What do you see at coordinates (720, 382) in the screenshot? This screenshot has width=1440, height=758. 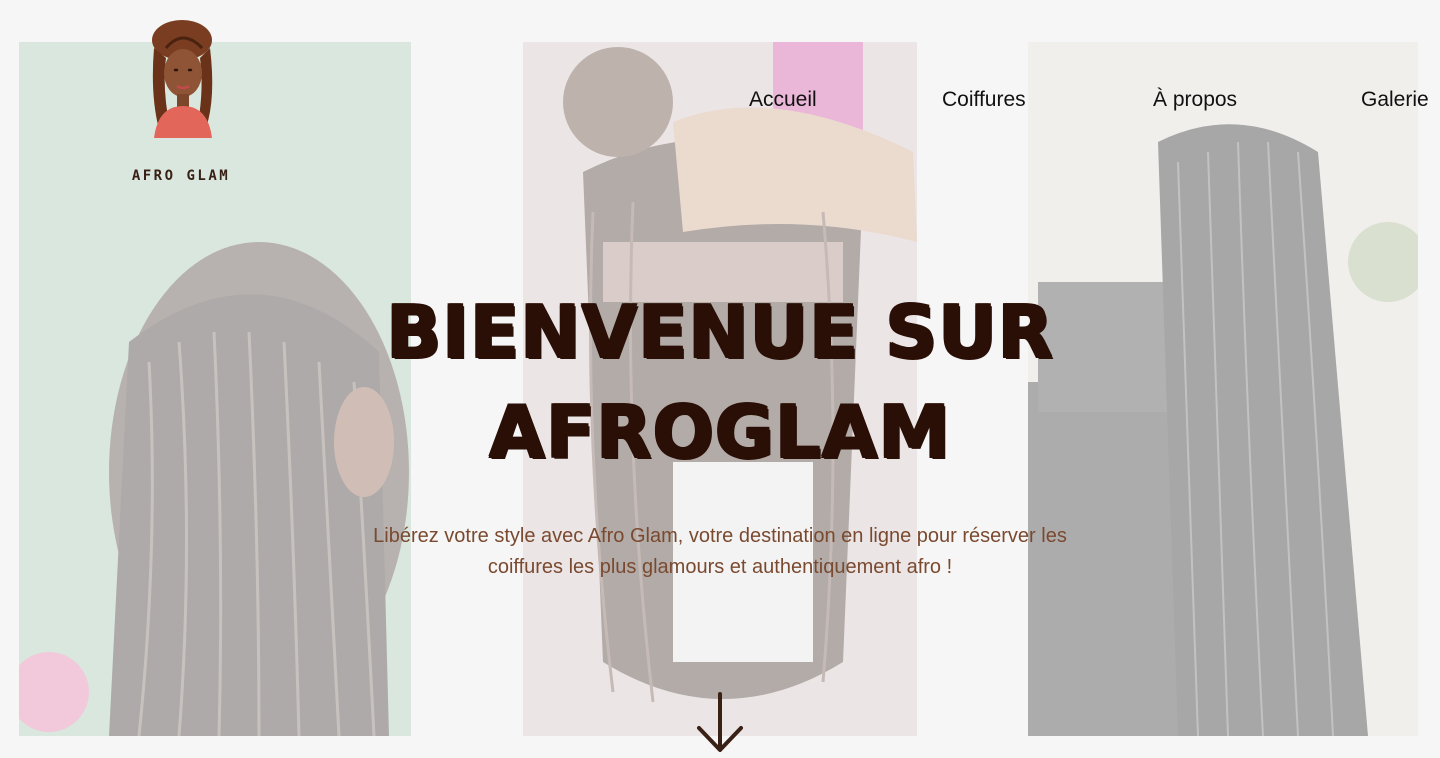 I see `hero-title: BIENVENUE SUR AFROGLAM` at bounding box center [720, 382].